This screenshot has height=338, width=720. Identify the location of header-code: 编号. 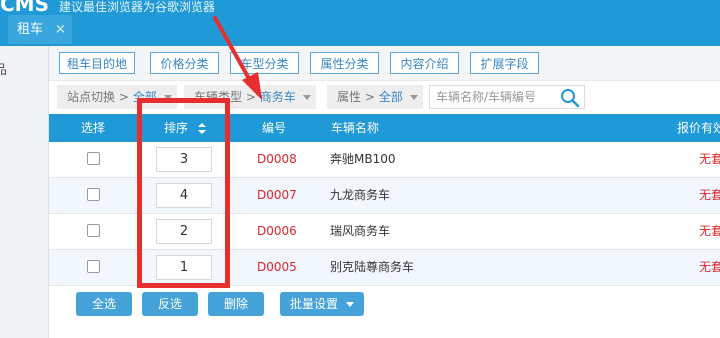
(274, 128).